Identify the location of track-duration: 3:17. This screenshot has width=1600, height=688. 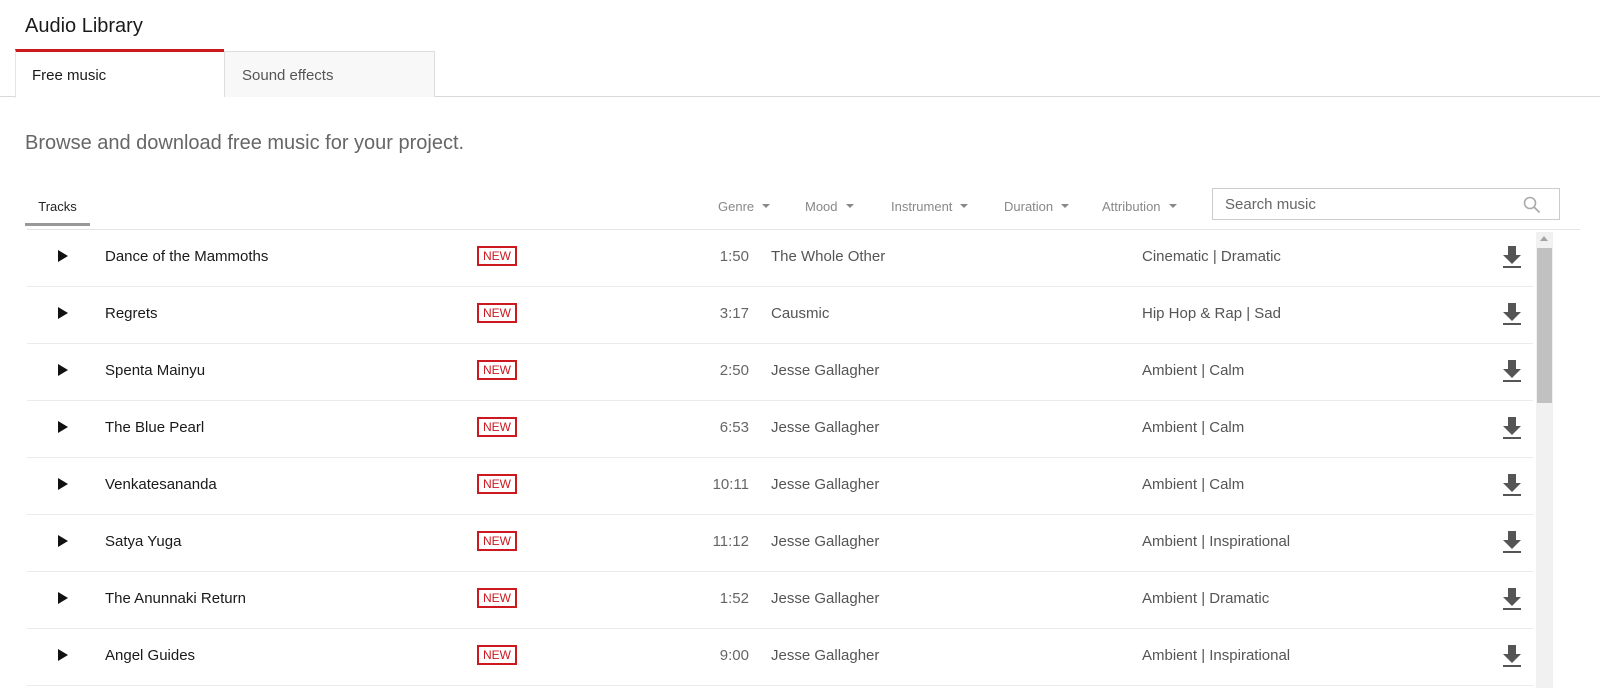
(734, 313).